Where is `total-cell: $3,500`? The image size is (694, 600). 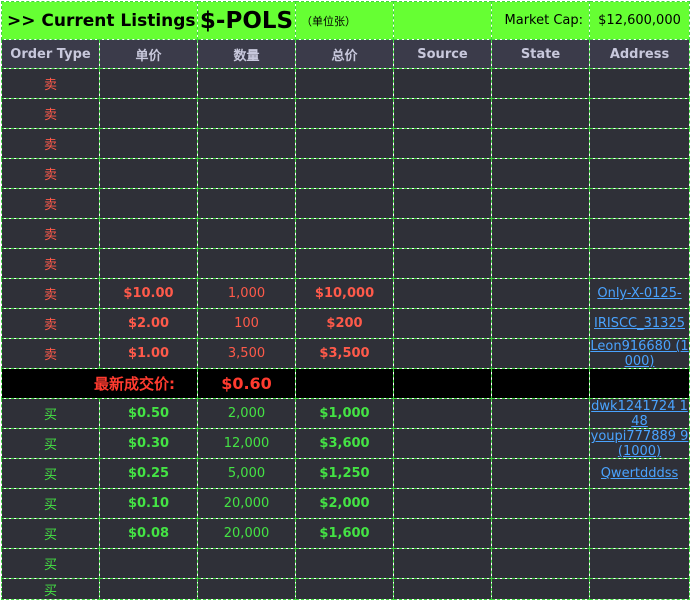
total-cell: $3,500 is located at coordinates (345, 353).